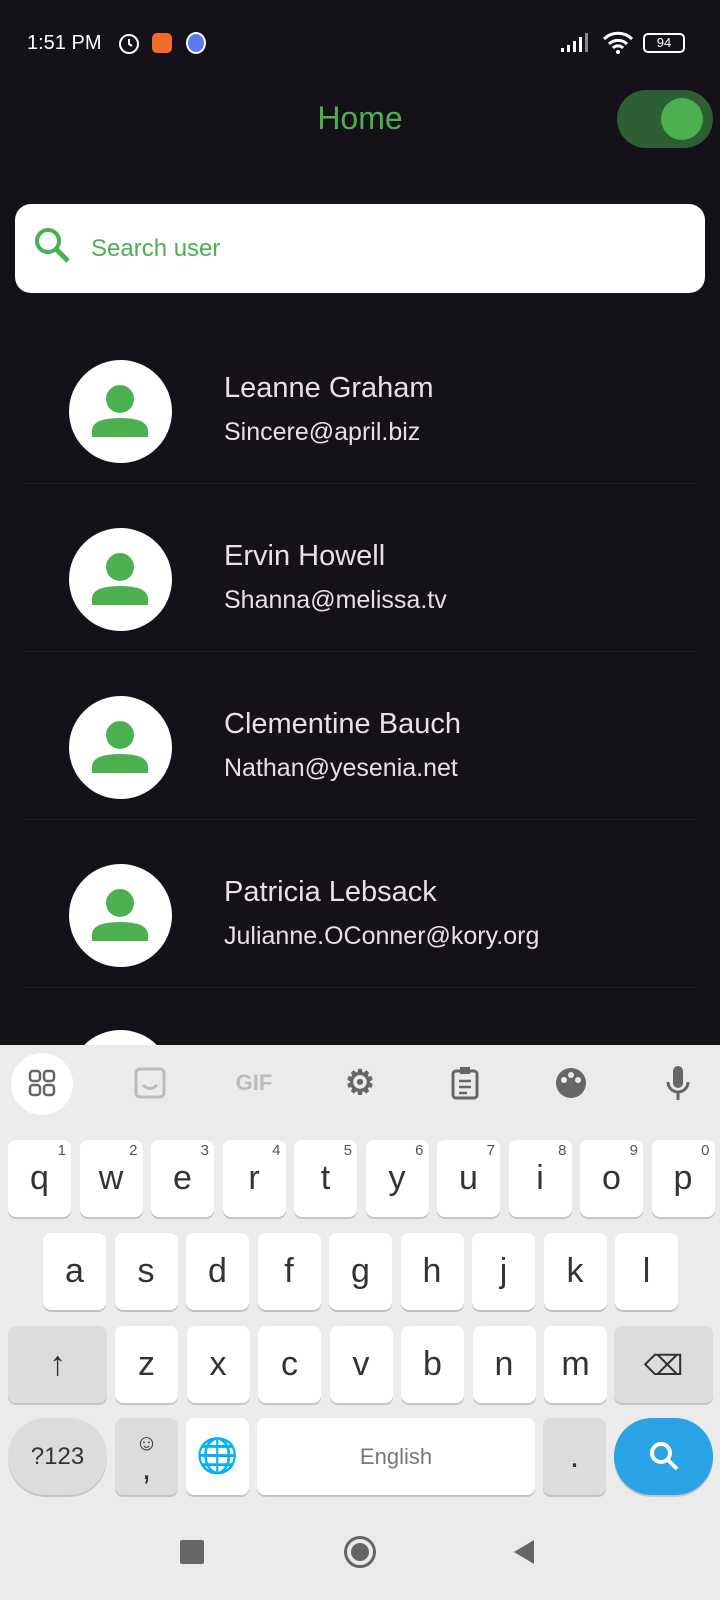 The width and height of the screenshot is (720, 1600). I want to click on alarm-icon, so click(129, 44).